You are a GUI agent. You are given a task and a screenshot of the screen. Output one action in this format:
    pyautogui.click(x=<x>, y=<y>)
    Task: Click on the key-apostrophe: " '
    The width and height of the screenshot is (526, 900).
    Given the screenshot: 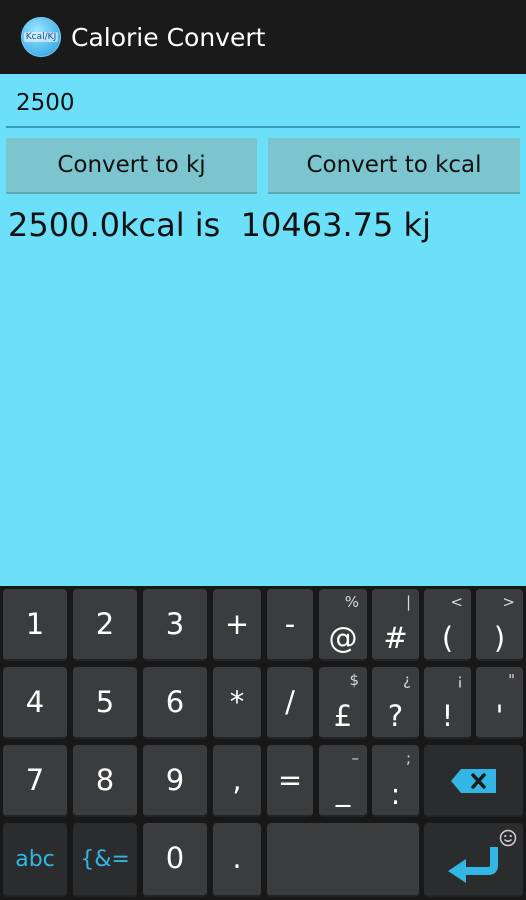 What is the action you would take?
    pyautogui.click(x=499, y=703)
    